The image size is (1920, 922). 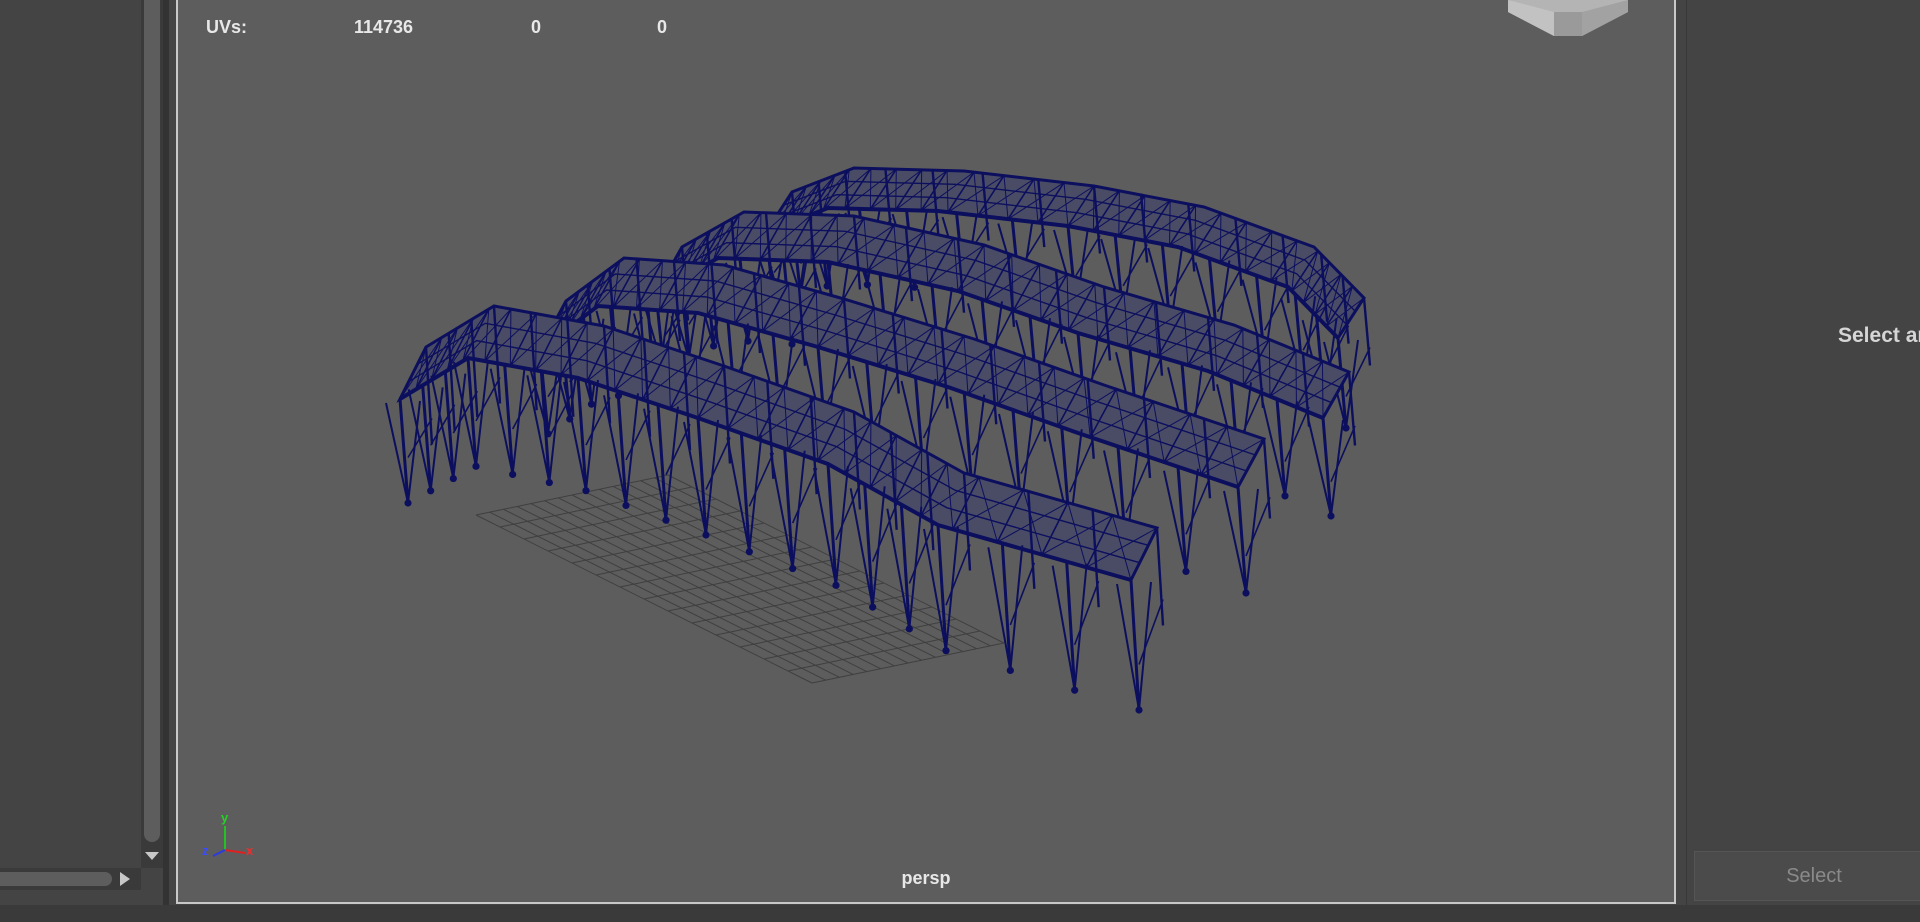 What do you see at coordinates (662, 27) in the screenshot?
I see `hud-uvs-value-3: 0` at bounding box center [662, 27].